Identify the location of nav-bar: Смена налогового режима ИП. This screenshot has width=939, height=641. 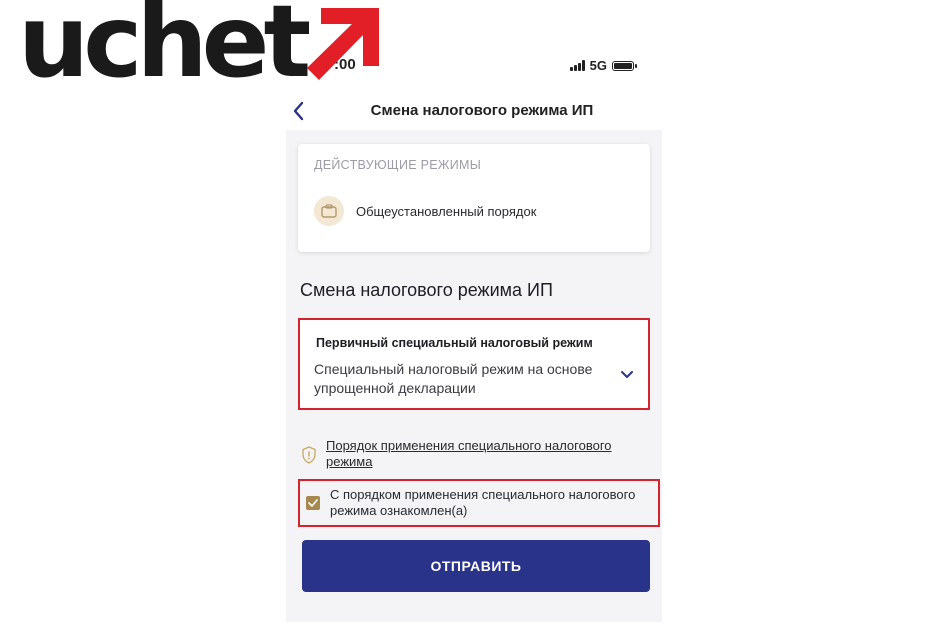
(474, 112).